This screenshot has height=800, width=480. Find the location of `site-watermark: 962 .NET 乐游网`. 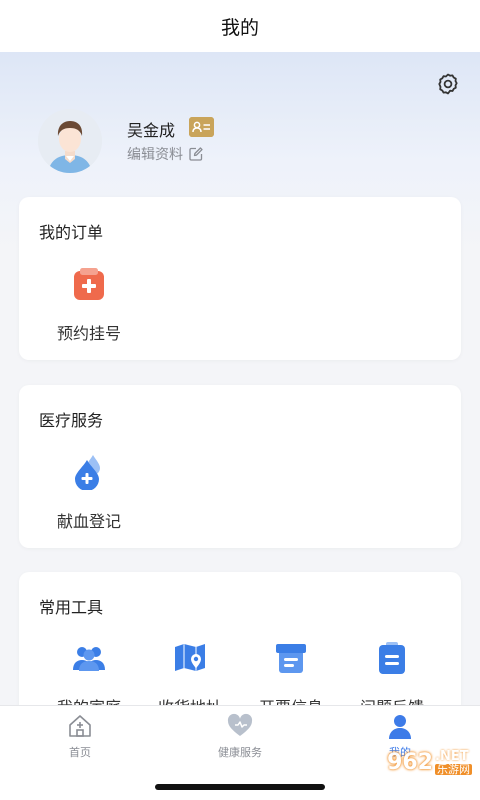

site-watermark: 962 .NET 乐游网 is located at coordinates (429, 762).